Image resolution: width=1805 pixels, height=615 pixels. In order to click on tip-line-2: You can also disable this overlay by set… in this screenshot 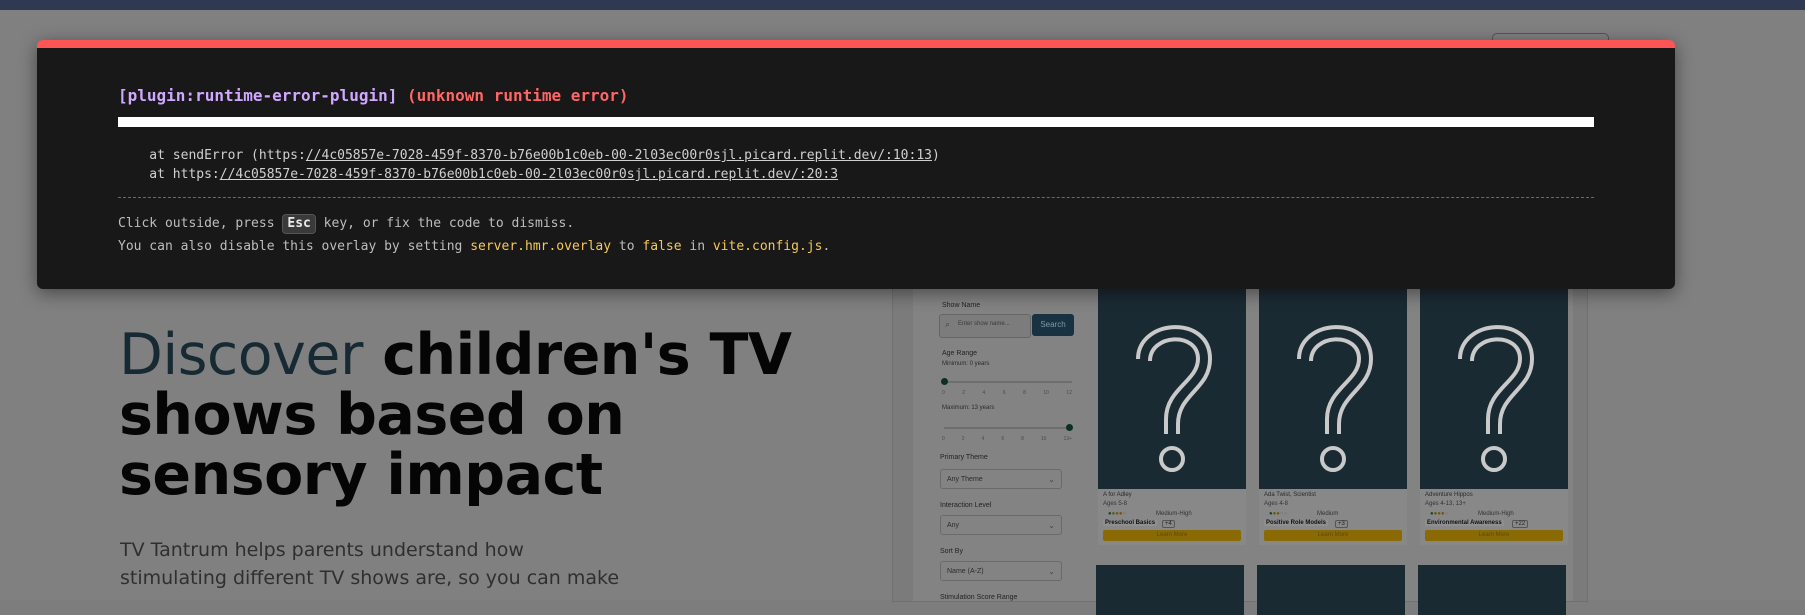, I will do `click(474, 246)`.